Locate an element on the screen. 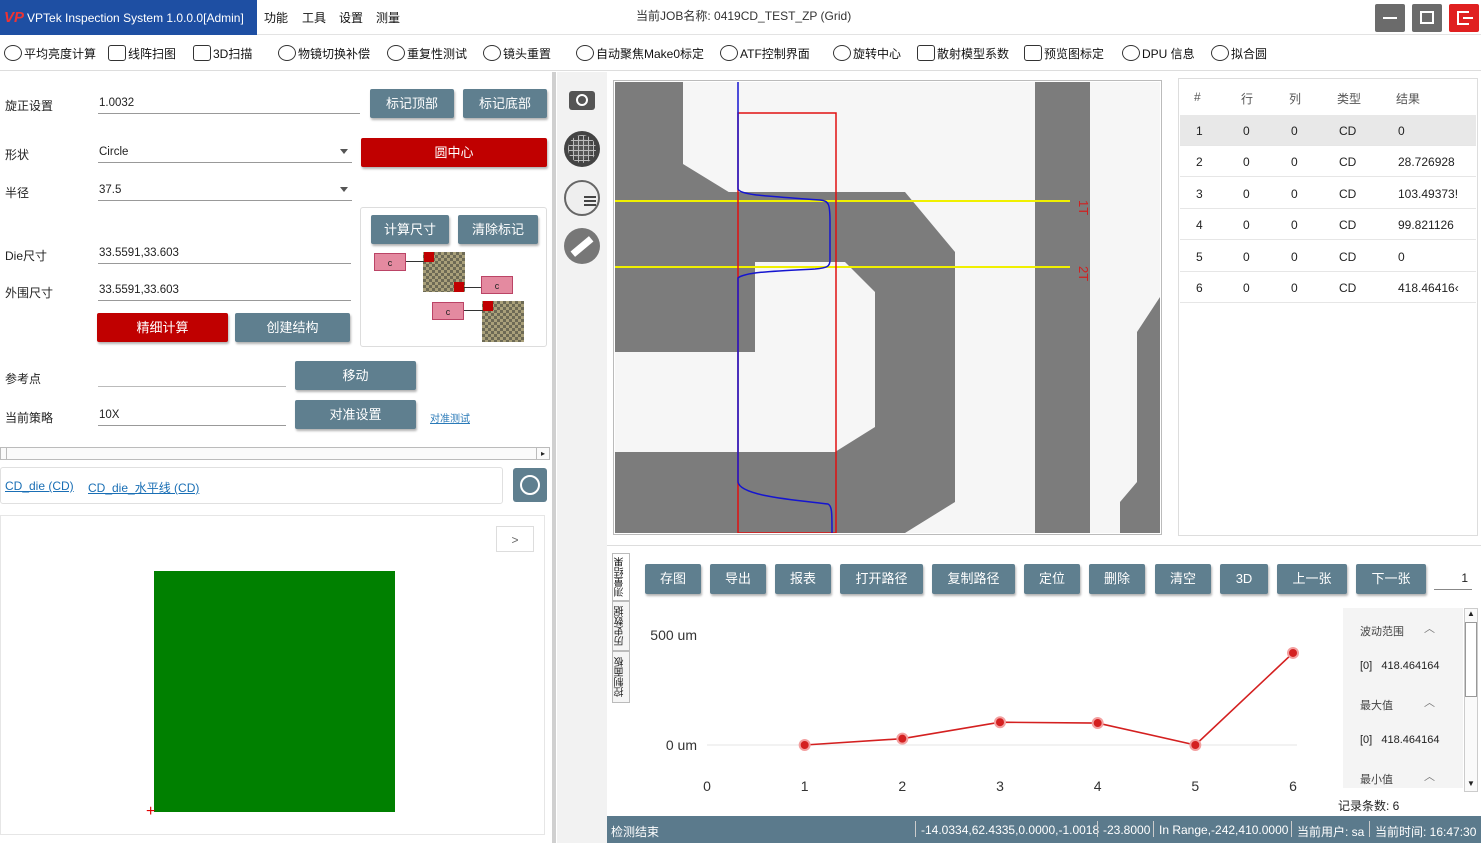  grid-view-button is located at coordinates (582, 149).